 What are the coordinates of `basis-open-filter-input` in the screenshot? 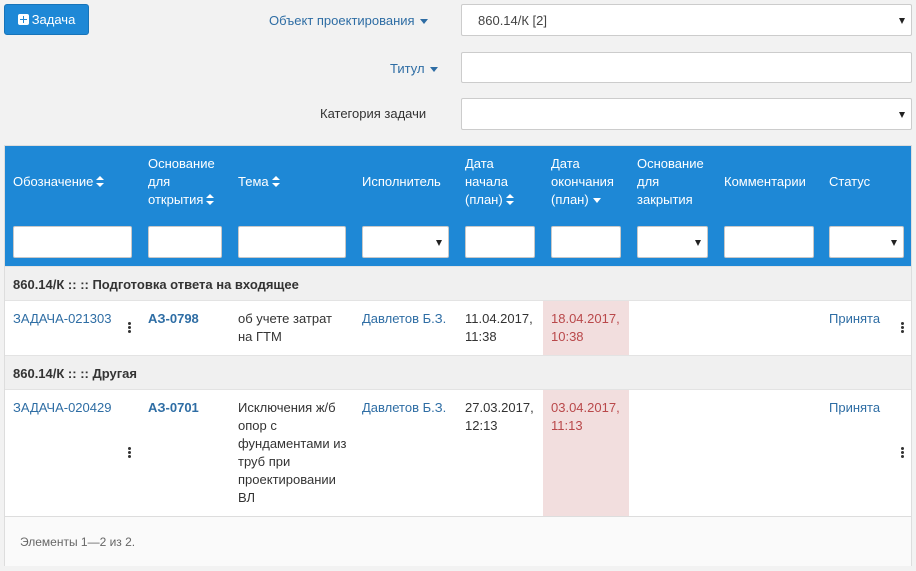 It's located at (185, 242).